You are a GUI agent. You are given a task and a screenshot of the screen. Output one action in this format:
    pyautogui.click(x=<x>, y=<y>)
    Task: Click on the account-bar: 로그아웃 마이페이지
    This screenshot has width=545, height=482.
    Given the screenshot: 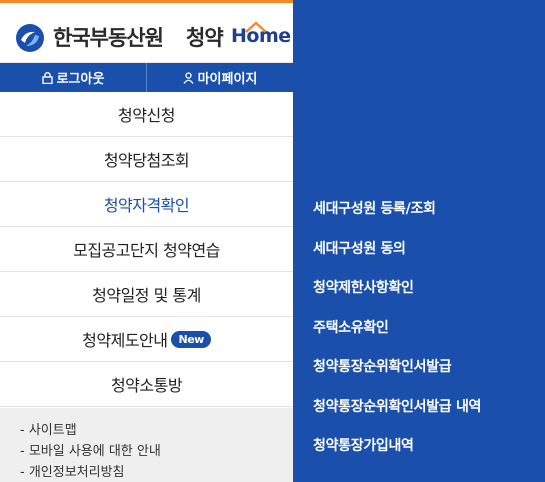 What is the action you would take?
    pyautogui.click(x=146, y=77)
    